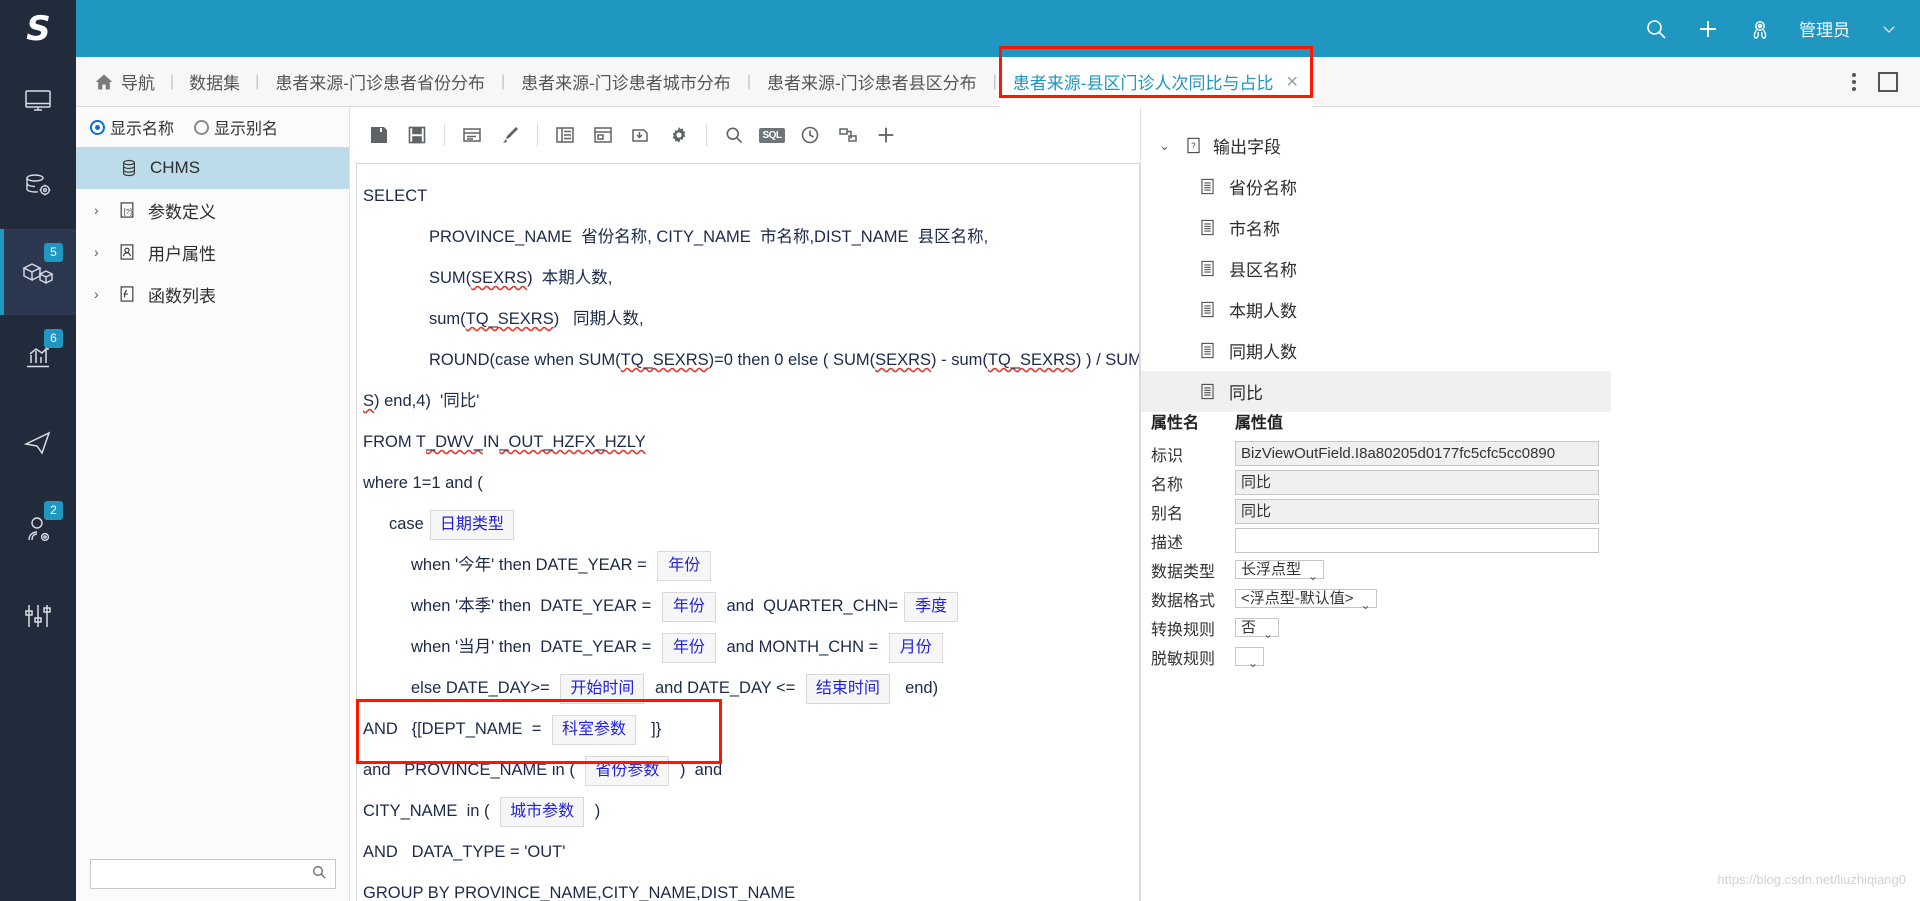 This screenshot has width=1920, height=901. What do you see at coordinates (379, 135) in the screenshot?
I see `save-icon` at bounding box center [379, 135].